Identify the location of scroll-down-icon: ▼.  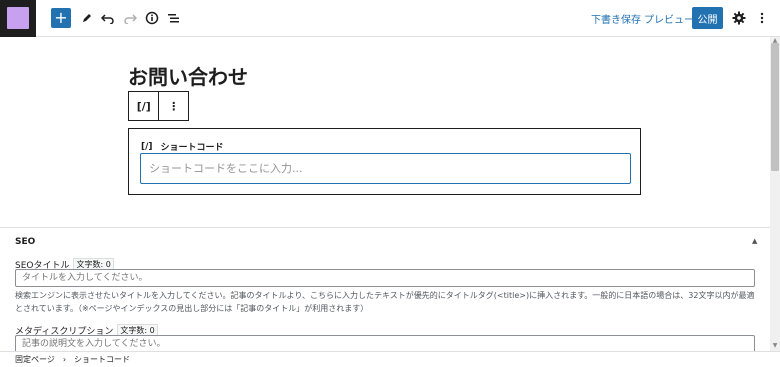
(775, 345).